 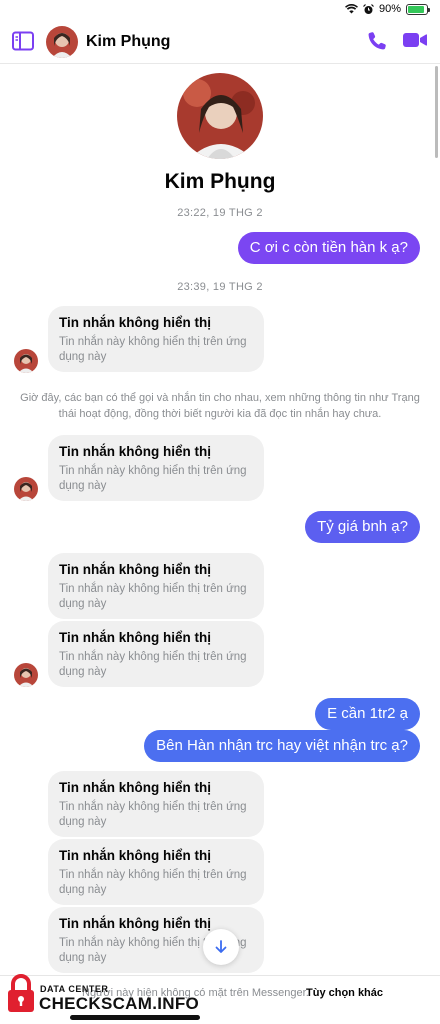 I want to click on scrollbar, so click(x=436, y=112).